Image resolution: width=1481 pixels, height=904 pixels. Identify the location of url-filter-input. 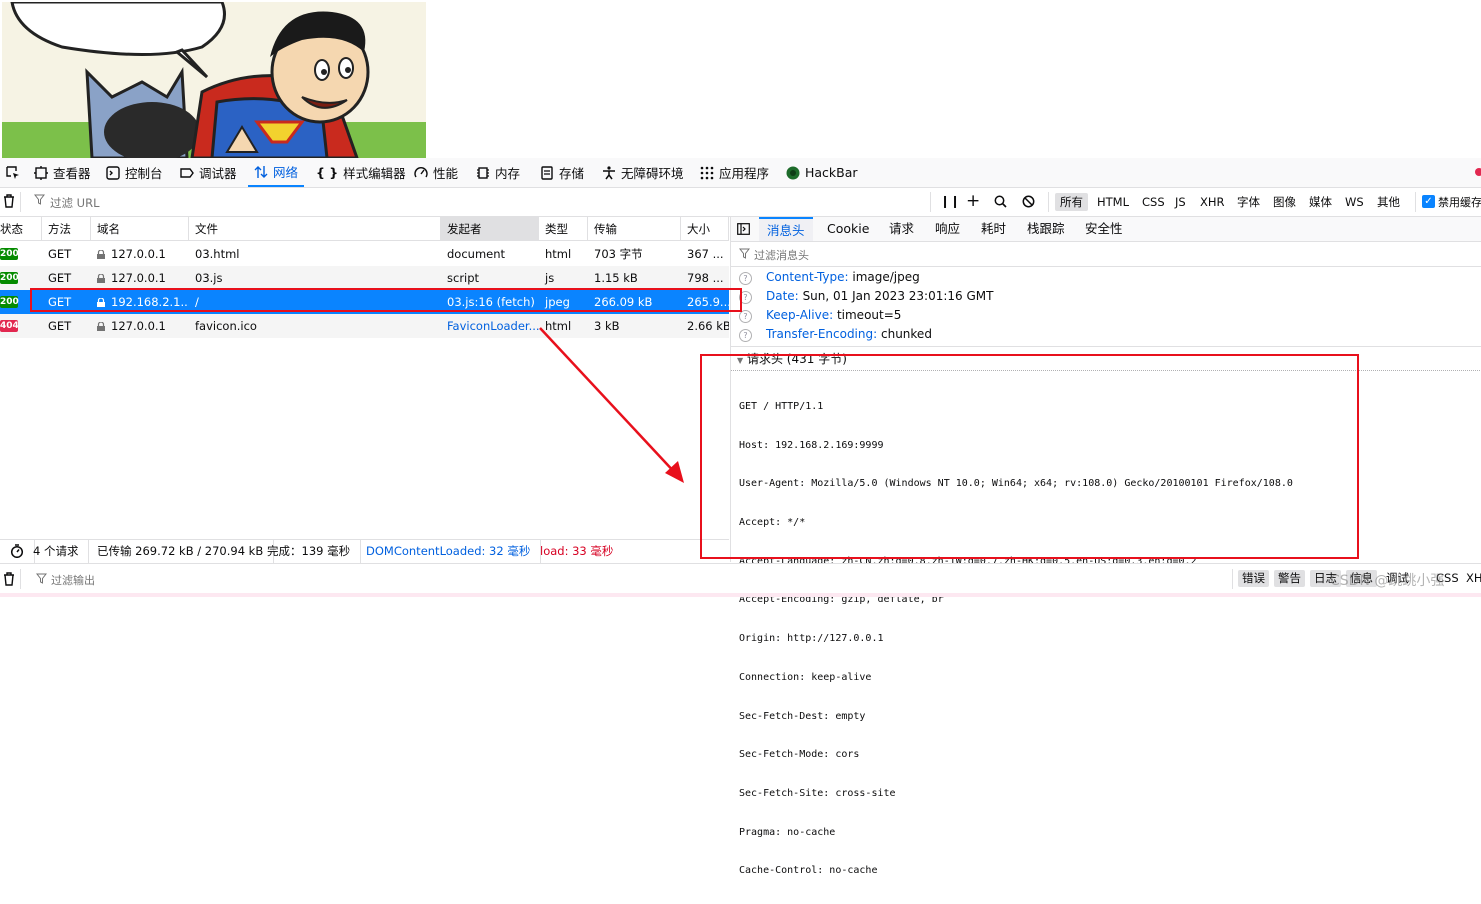
(480, 202).